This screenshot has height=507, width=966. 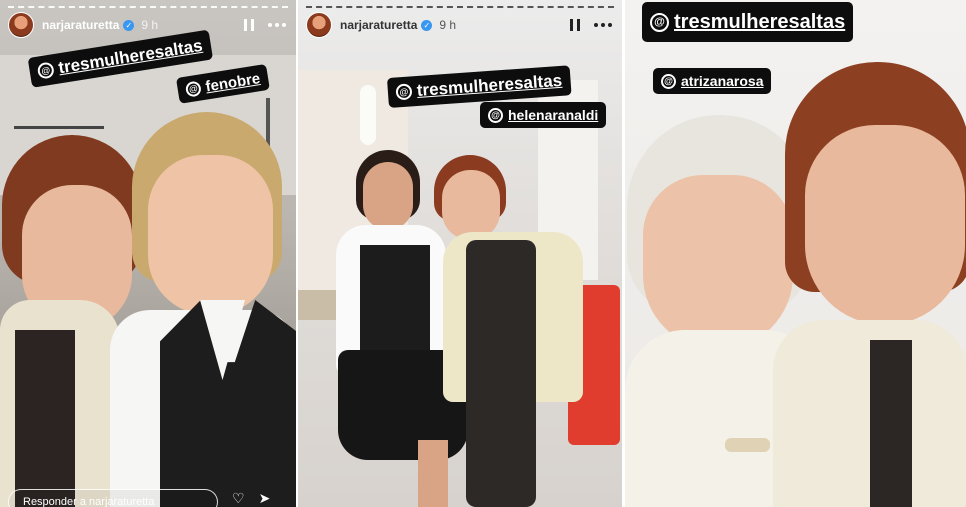 What do you see at coordinates (238, 498) in the screenshot?
I see `heart-icon: ♡` at bounding box center [238, 498].